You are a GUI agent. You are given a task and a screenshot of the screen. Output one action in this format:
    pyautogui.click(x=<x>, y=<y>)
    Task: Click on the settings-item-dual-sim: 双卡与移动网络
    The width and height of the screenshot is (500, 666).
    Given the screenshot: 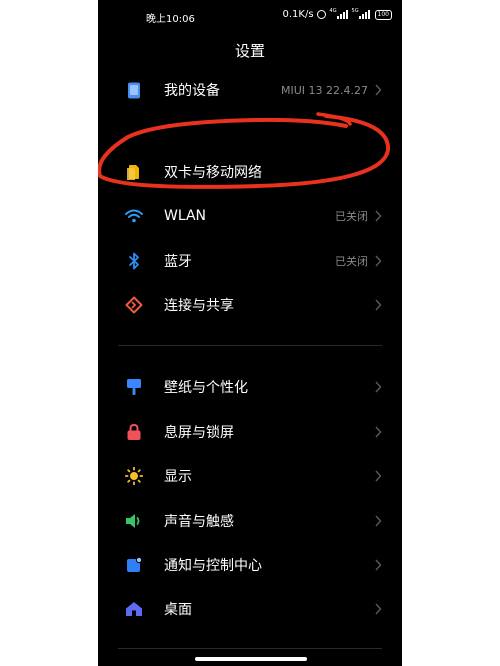 What is the action you would take?
    pyautogui.click(x=250, y=172)
    